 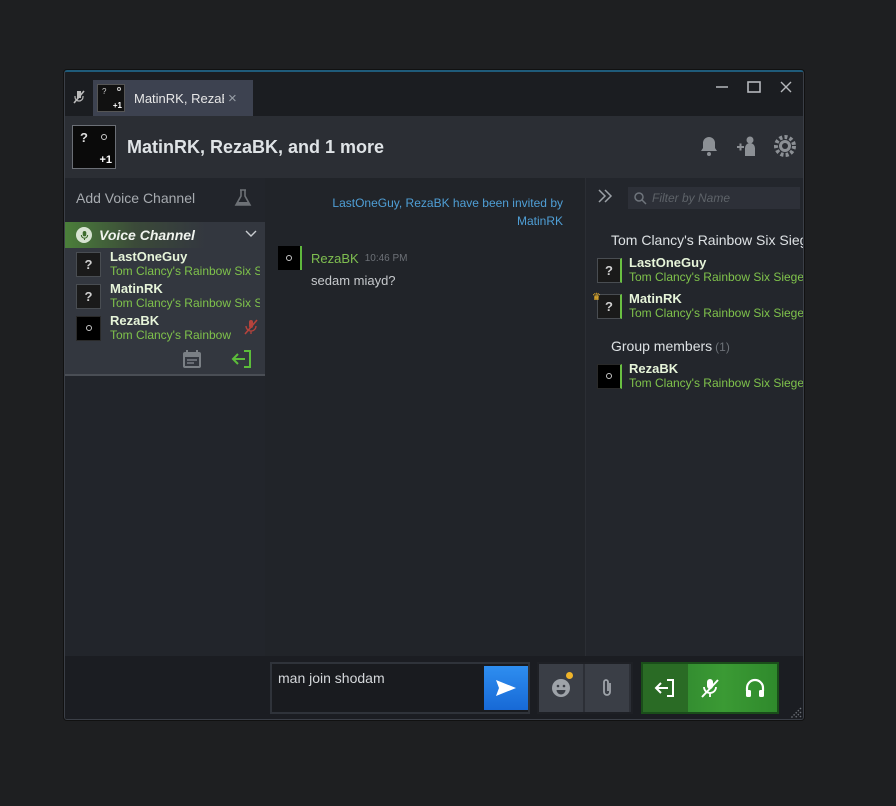 I want to click on voice-controls, so click(x=710, y=688).